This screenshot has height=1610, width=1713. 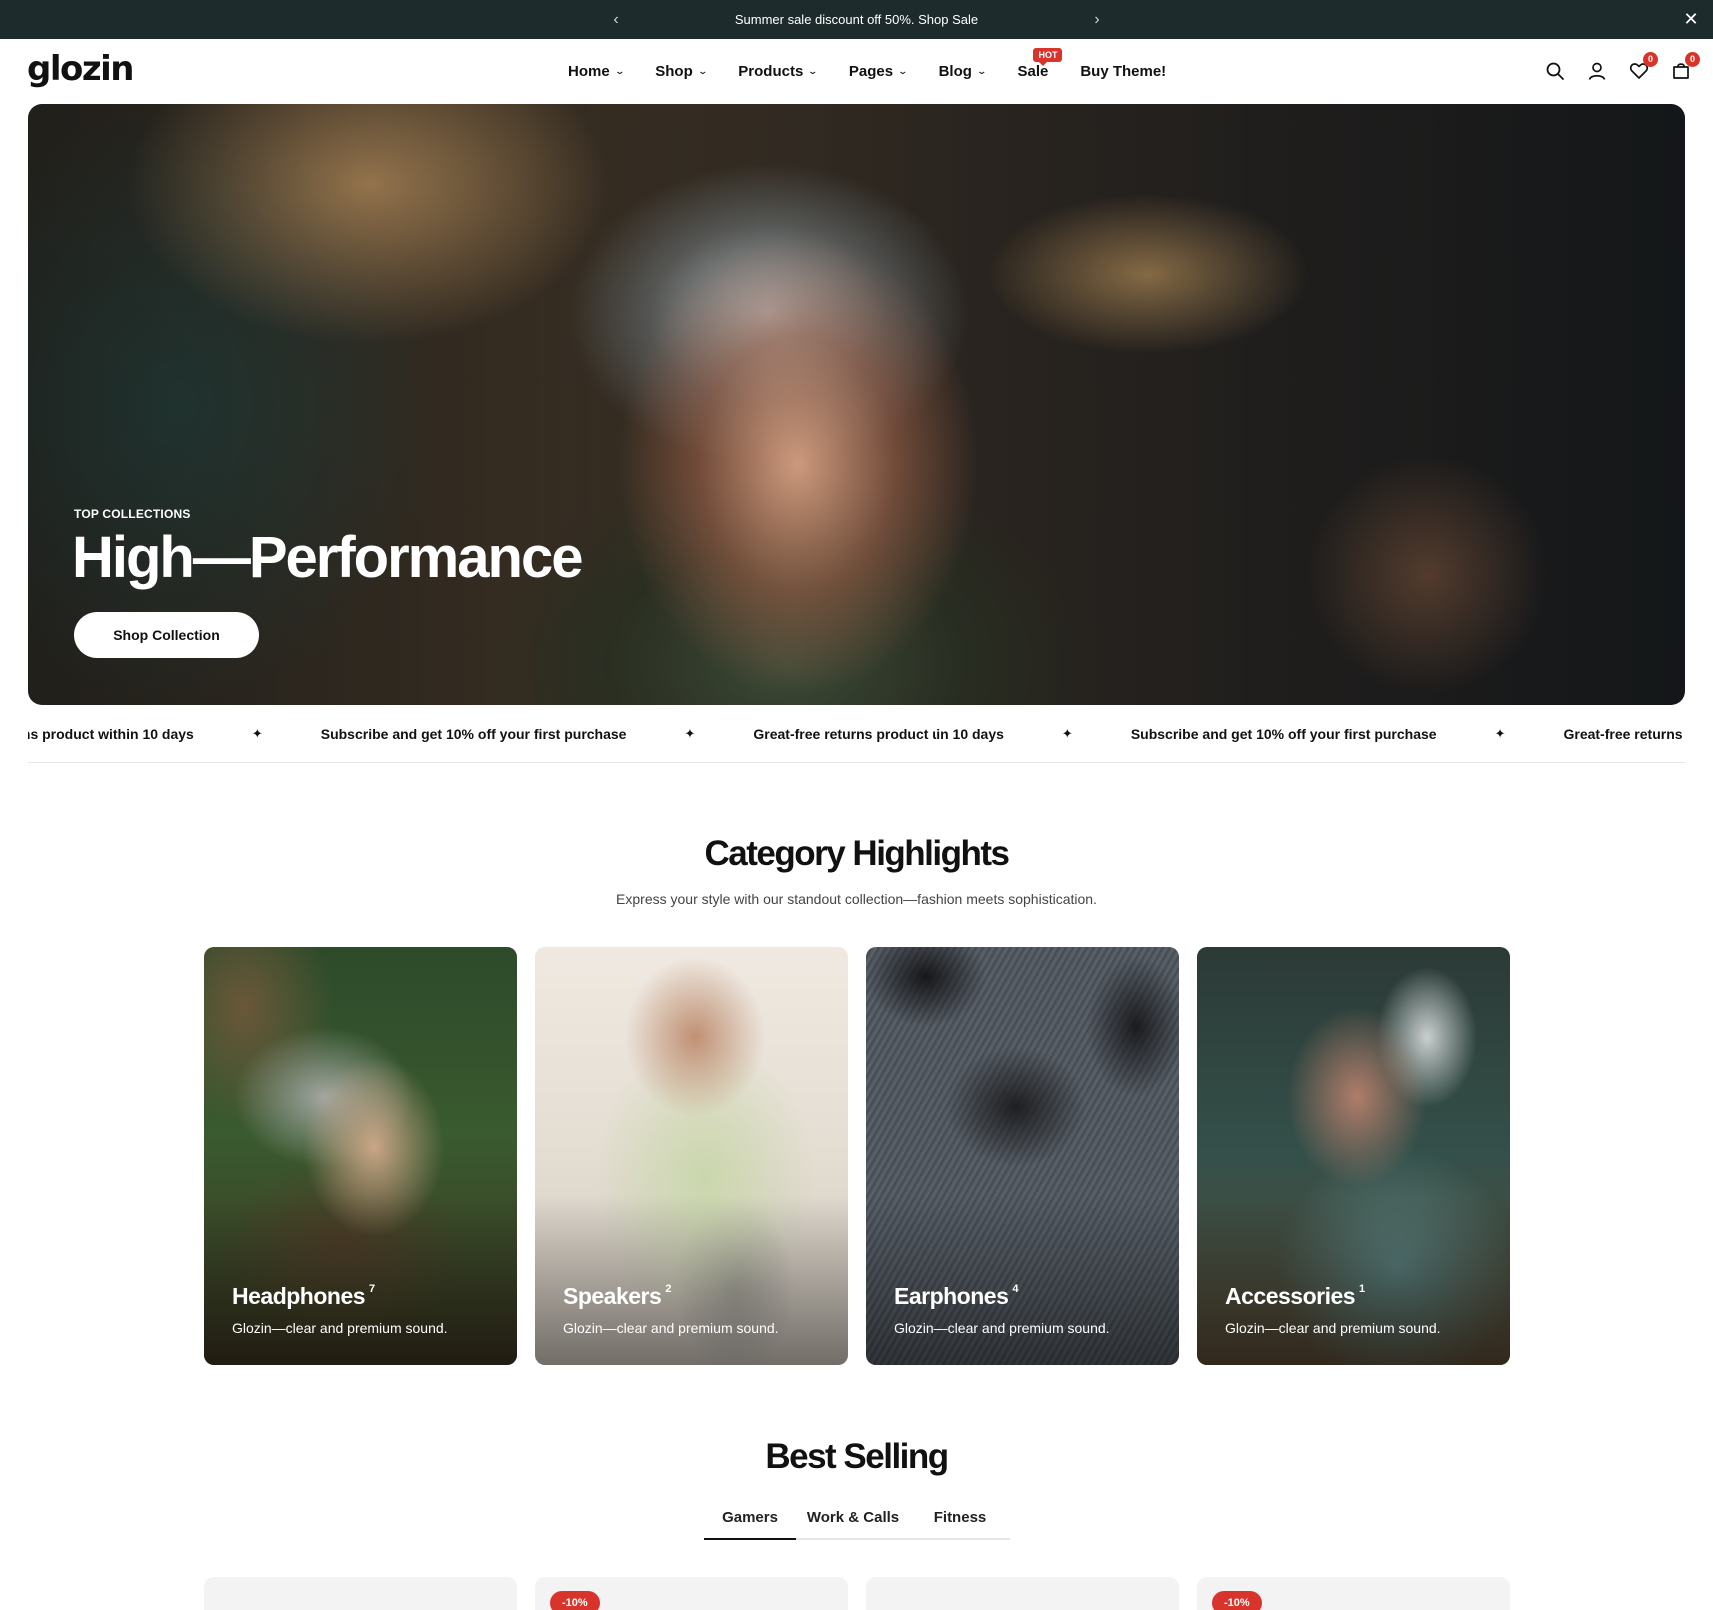 What do you see at coordinates (1040, 71) in the screenshot?
I see `nav-item-sale: HOT Sale` at bounding box center [1040, 71].